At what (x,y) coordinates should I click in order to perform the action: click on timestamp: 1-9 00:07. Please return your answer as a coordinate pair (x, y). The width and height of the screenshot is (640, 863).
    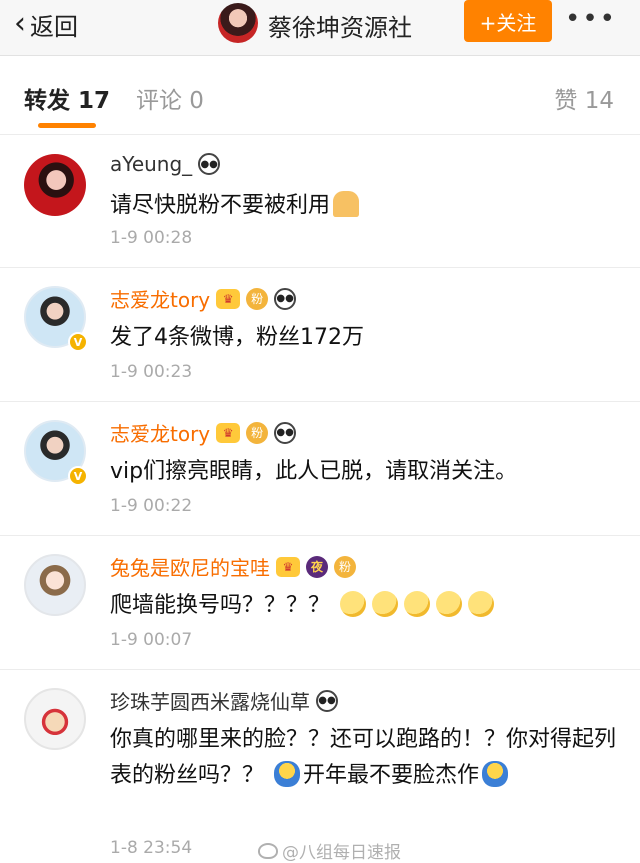
    Looking at the image, I should click on (151, 640).